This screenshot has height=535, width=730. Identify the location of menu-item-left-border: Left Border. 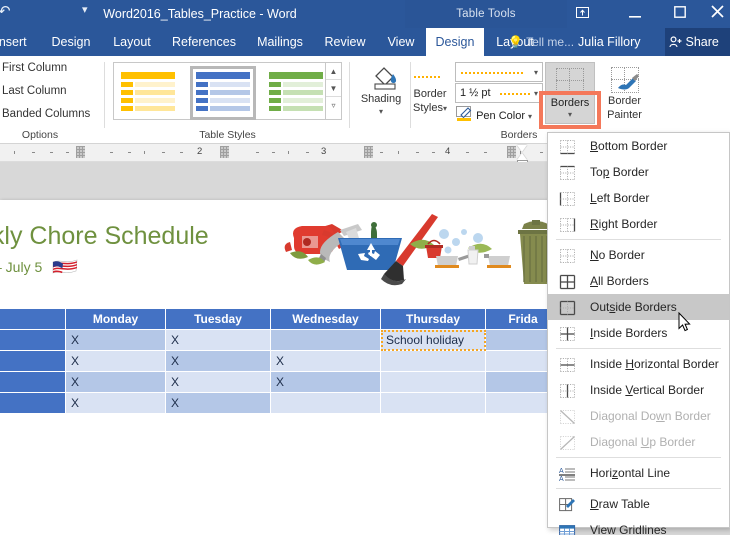
(638, 198).